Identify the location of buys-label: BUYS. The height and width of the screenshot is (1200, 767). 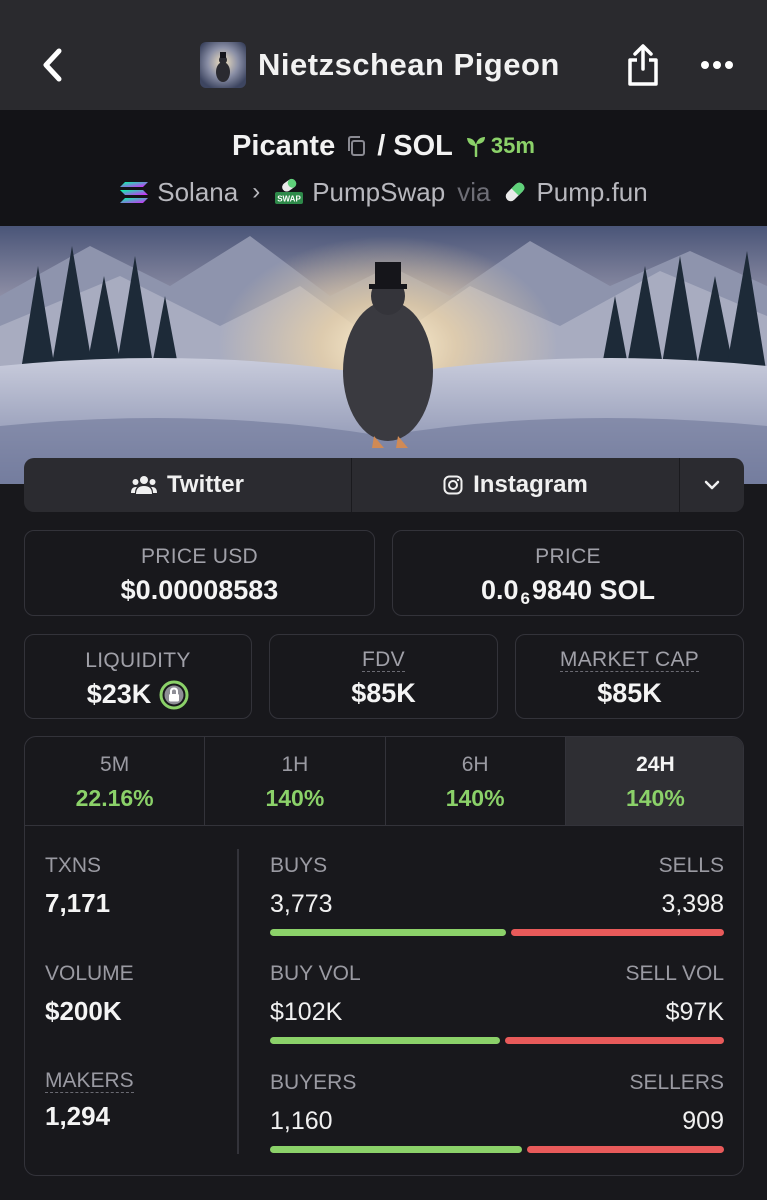
(299, 865).